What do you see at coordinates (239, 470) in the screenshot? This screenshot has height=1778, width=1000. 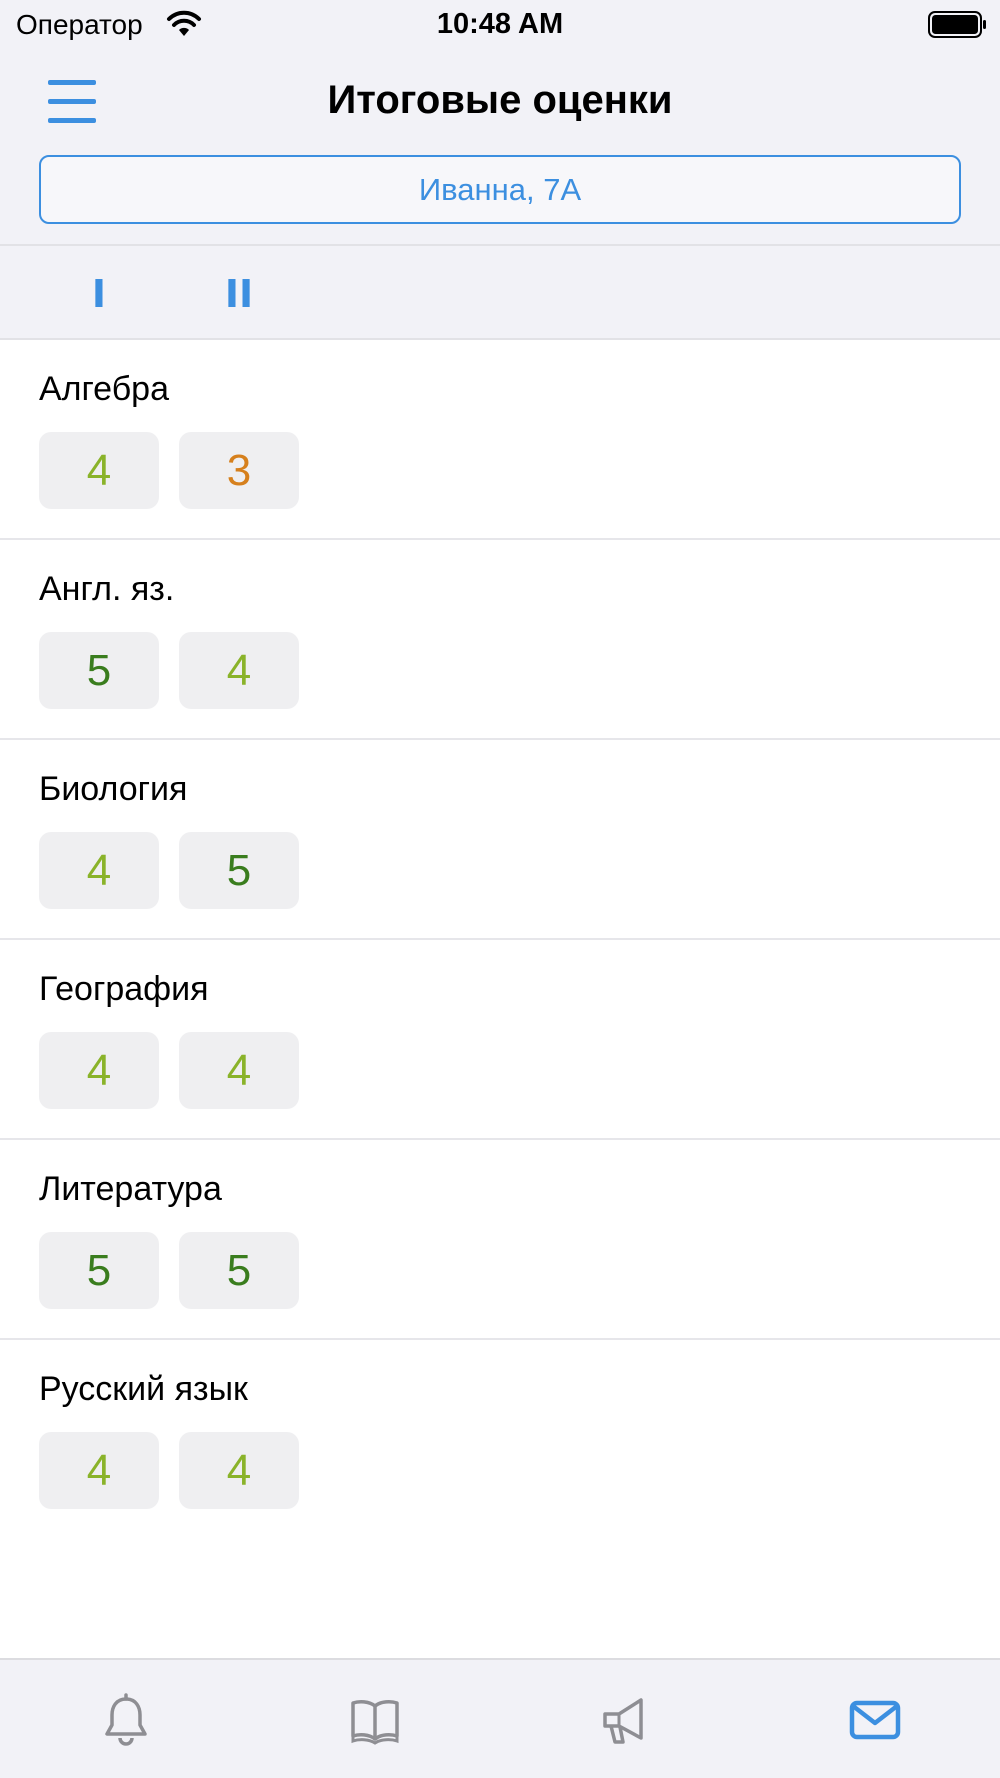 I see `grade-cell: 3` at bounding box center [239, 470].